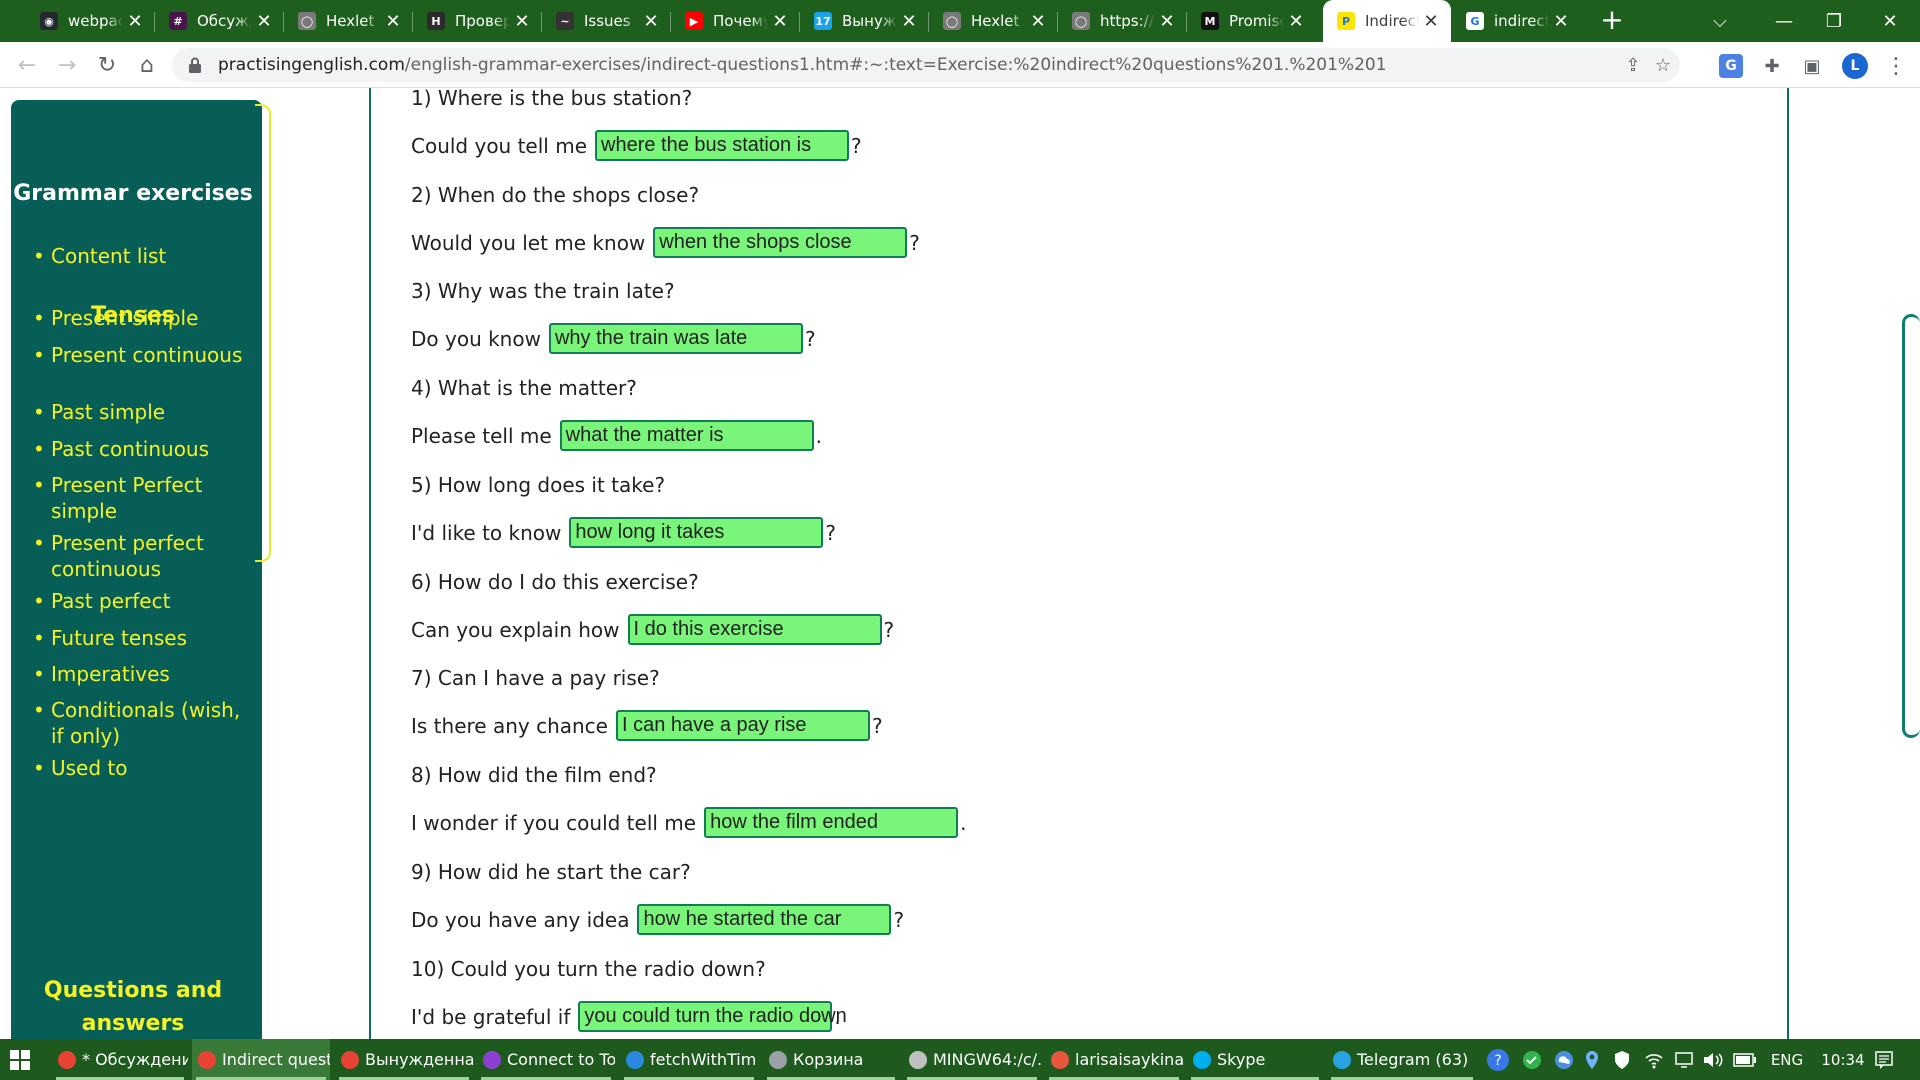 The image size is (1920, 1080). What do you see at coordinates (764, 919) in the screenshot?
I see `answer-input: how he started the car` at bounding box center [764, 919].